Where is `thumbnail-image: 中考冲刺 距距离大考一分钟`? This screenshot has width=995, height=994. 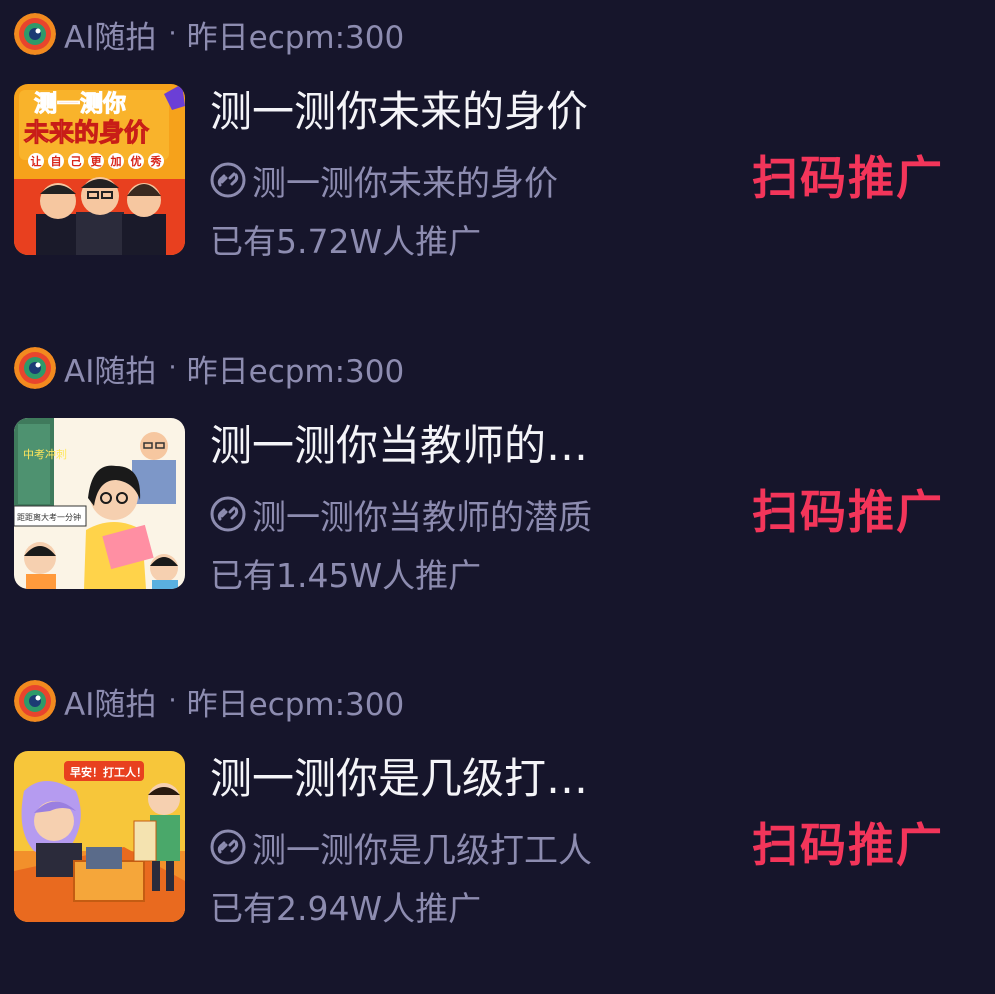
thumbnail-image: 中考冲刺 距距离大考一分钟 is located at coordinates (99, 503).